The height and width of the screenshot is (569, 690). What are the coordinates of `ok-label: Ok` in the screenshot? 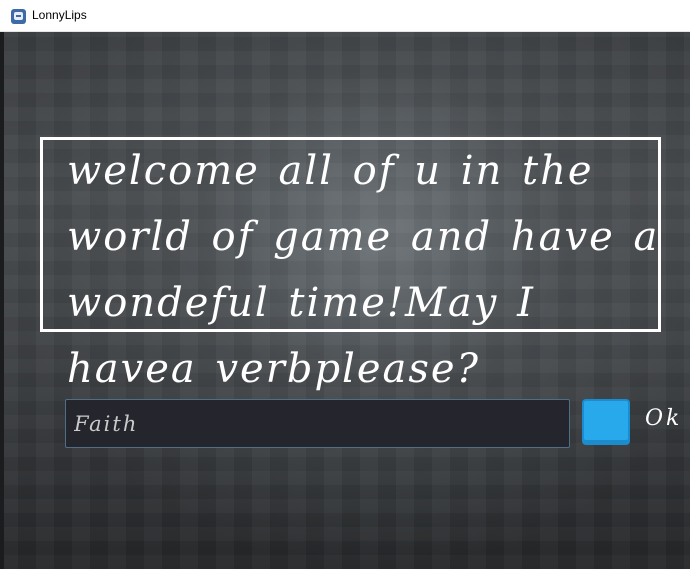 It's located at (664, 418).